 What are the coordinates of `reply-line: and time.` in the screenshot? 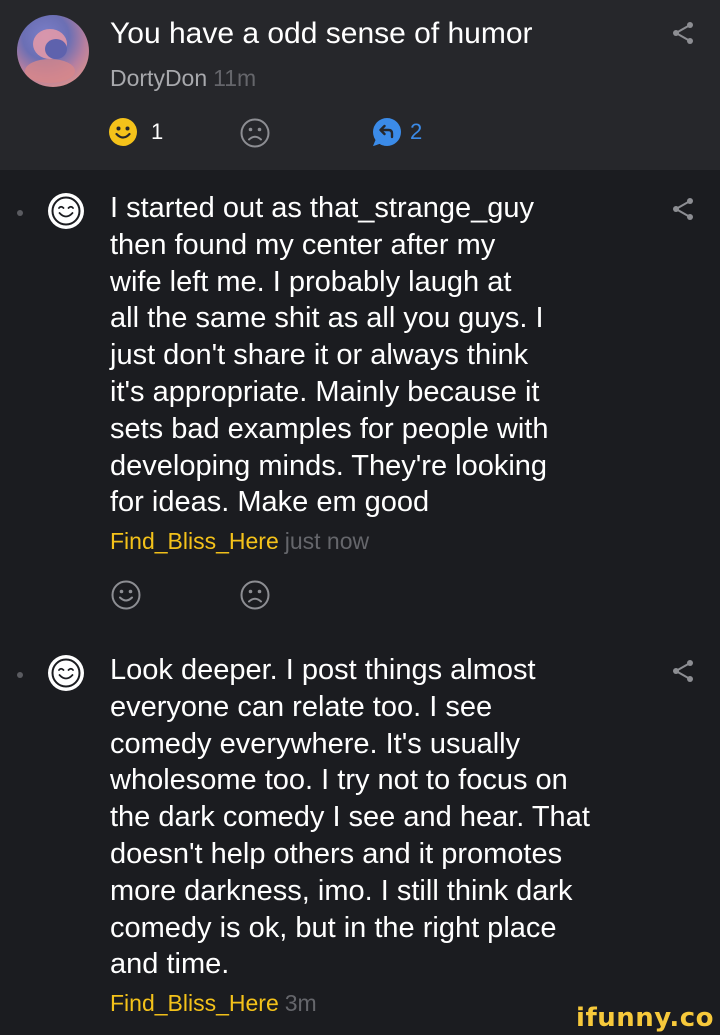 It's located at (170, 964).